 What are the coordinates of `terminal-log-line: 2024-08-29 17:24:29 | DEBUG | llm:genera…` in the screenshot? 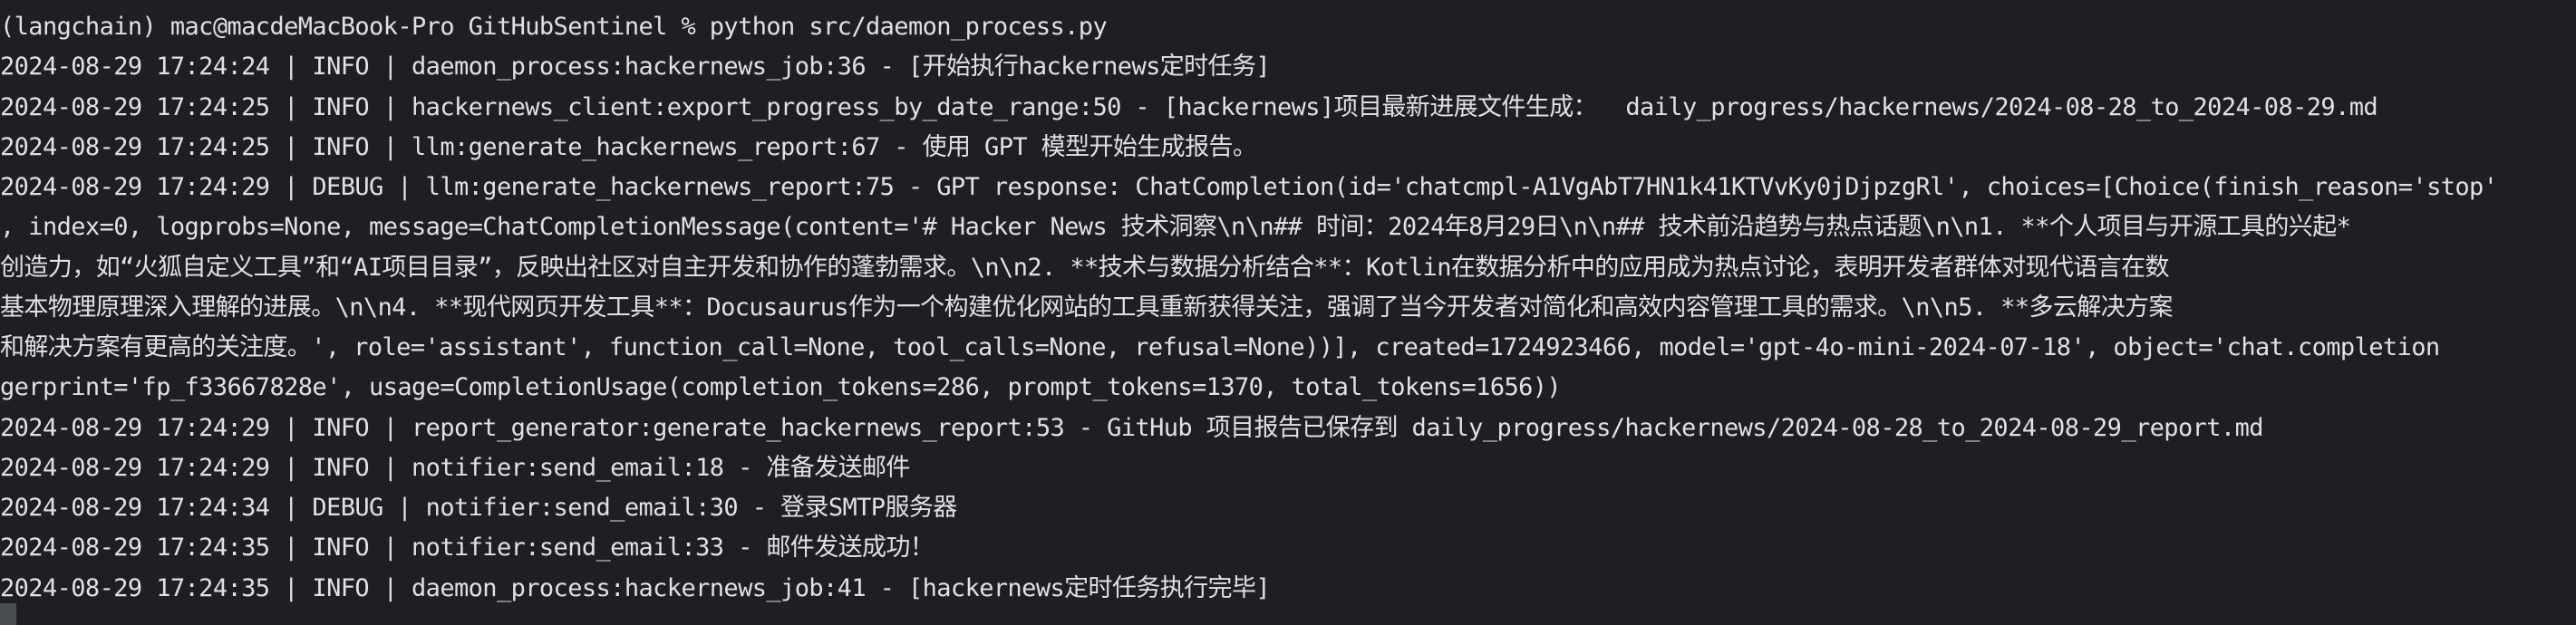 It's located at (1249, 187).